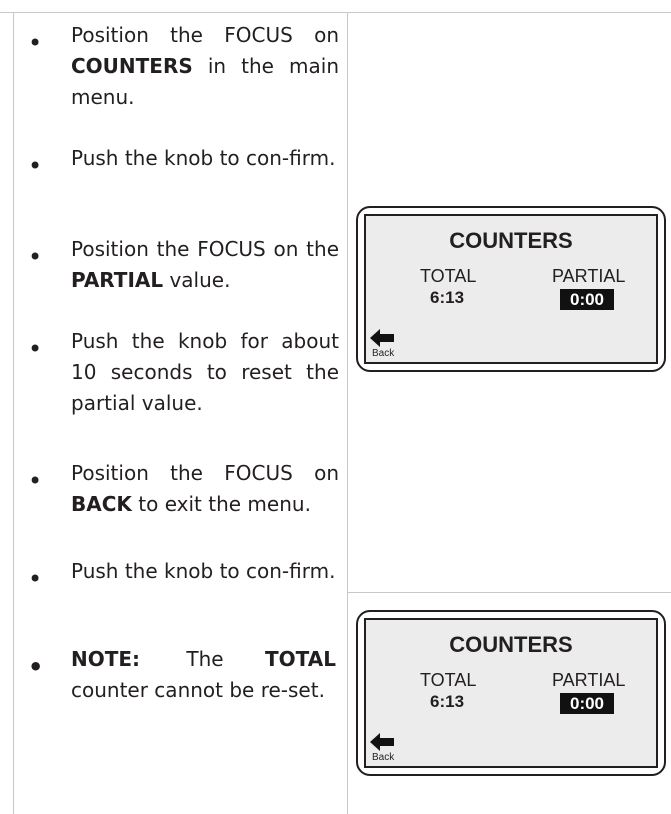 The width and height of the screenshot is (671, 814). What do you see at coordinates (106, 659) in the screenshot?
I see `note-label: NOTE:` at bounding box center [106, 659].